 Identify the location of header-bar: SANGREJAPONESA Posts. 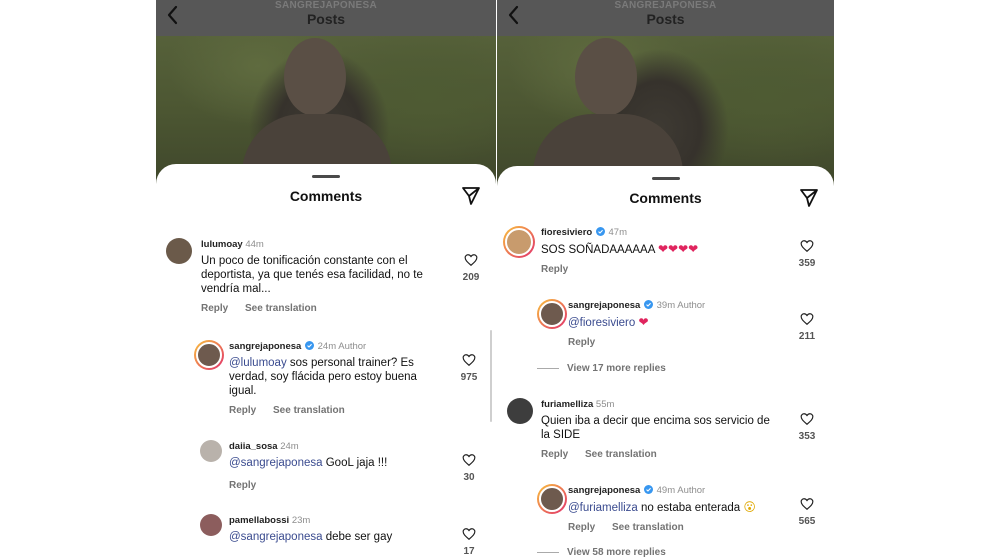
(665, 18).